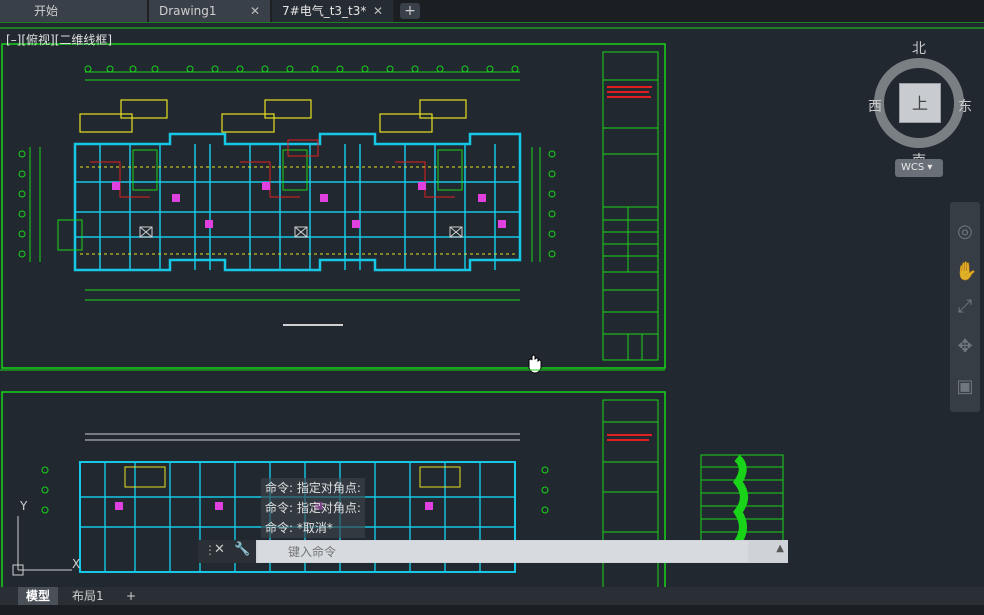  Describe the element at coordinates (780, 548) in the screenshot. I see `chevron-up-icon: ▲` at that location.